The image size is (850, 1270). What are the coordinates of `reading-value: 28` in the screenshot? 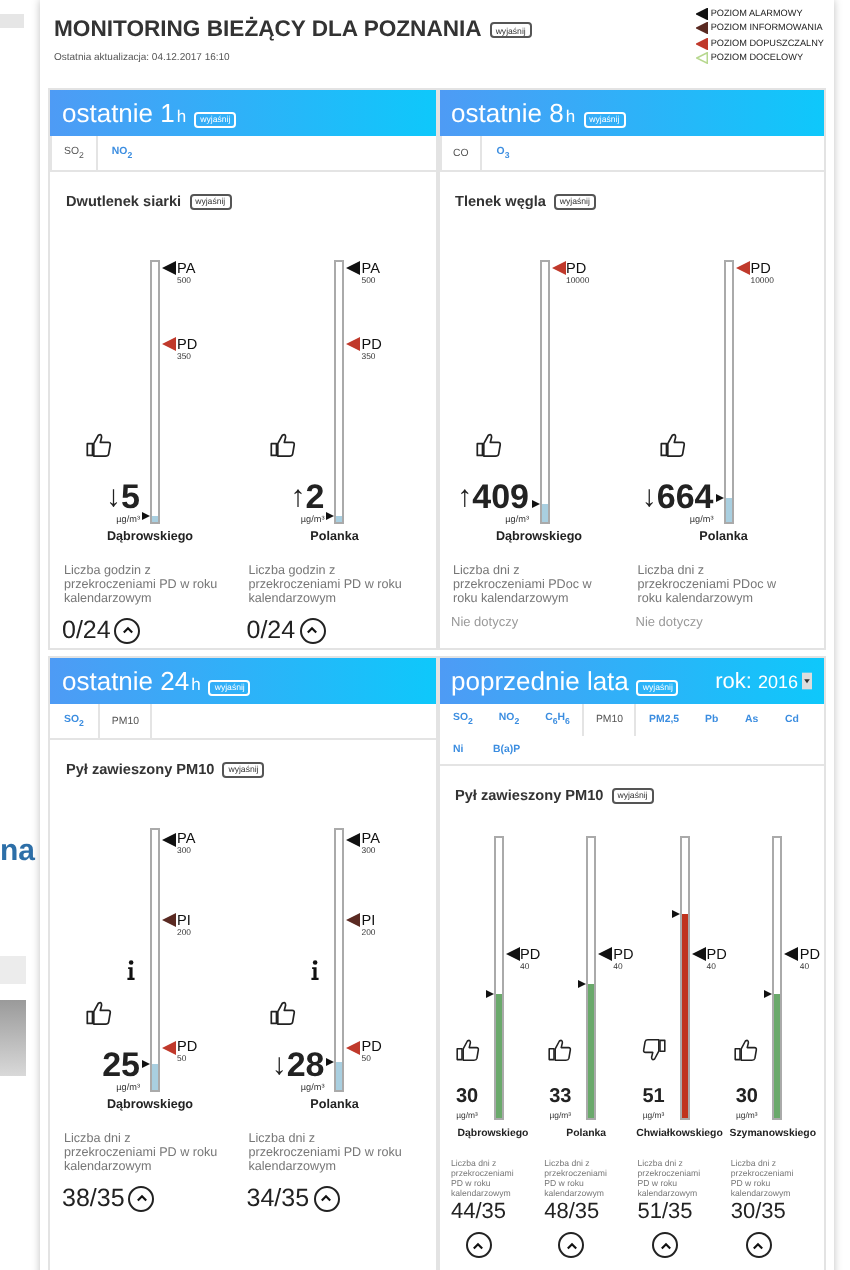 It's located at (305, 1065).